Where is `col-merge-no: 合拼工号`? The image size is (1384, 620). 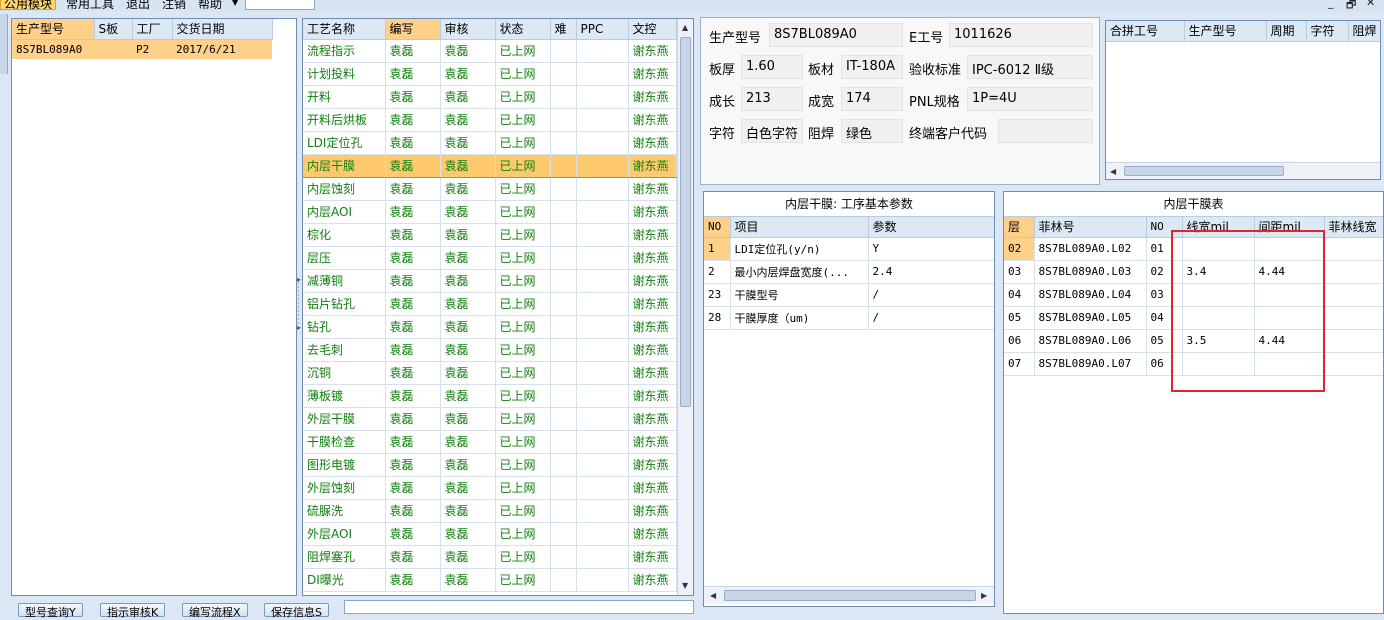 col-merge-no: 合拼工号 is located at coordinates (1145, 31).